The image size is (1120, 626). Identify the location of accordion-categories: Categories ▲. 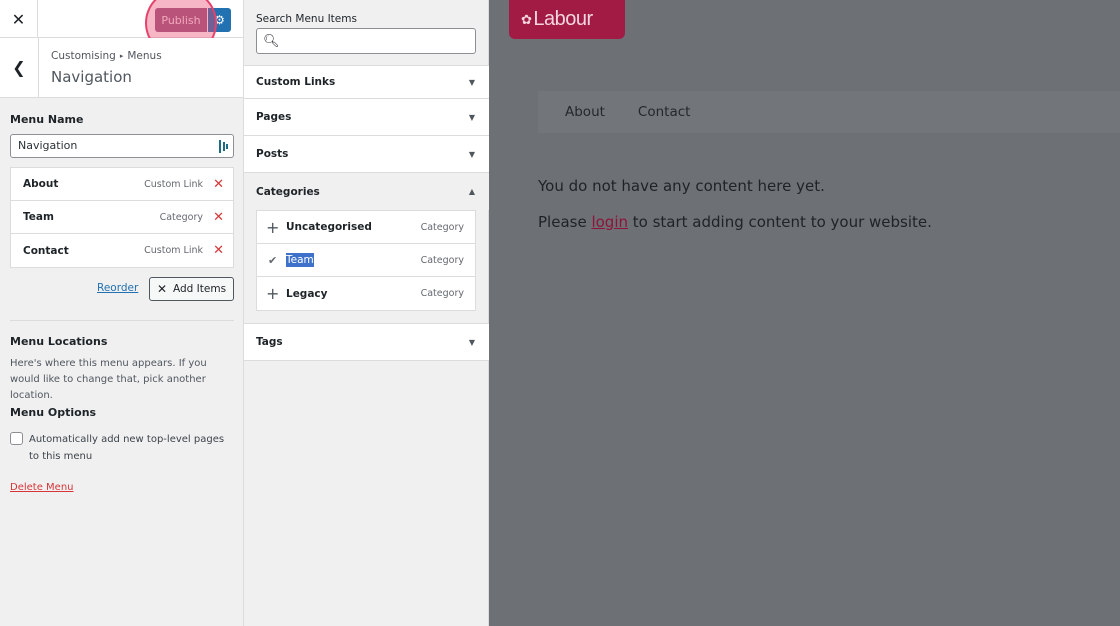
(366, 191).